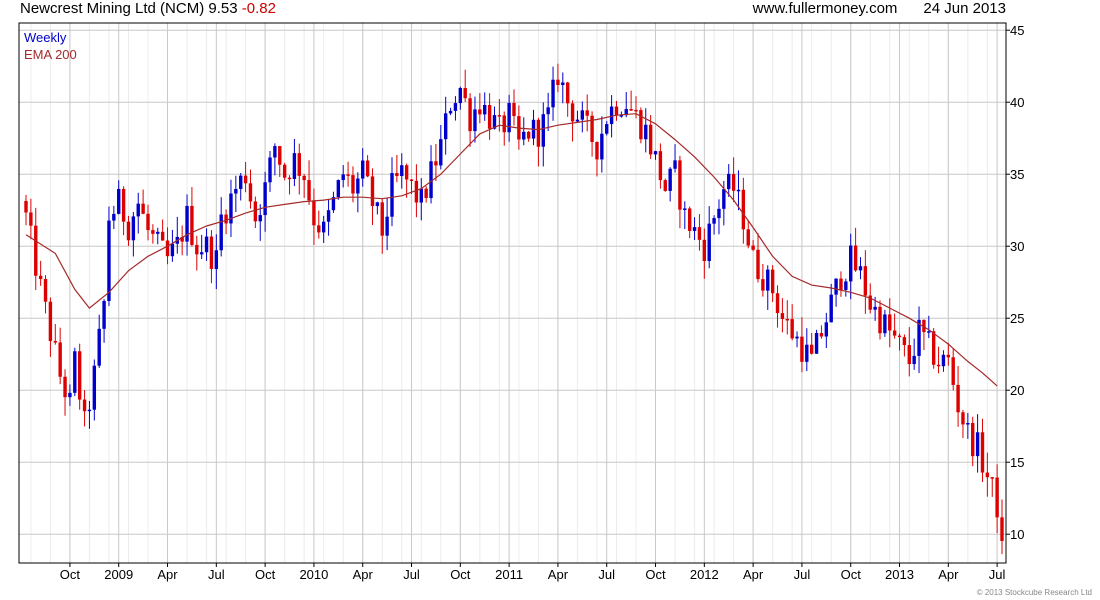 The height and width of the screenshot is (600, 1100). I want to click on y-tick-label: 25, so click(1017, 318).